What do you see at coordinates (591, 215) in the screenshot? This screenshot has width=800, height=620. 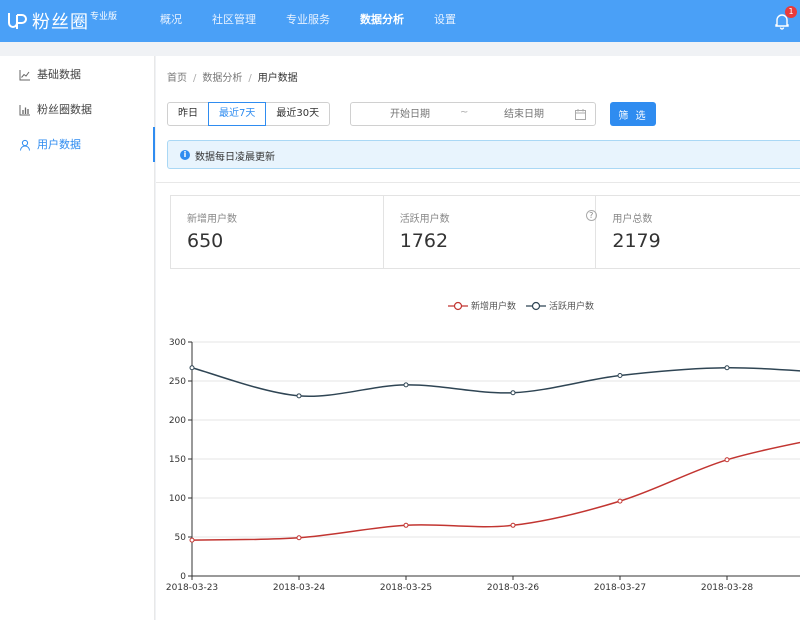 I see `help-icon: ?` at bounding box center [591, 215].